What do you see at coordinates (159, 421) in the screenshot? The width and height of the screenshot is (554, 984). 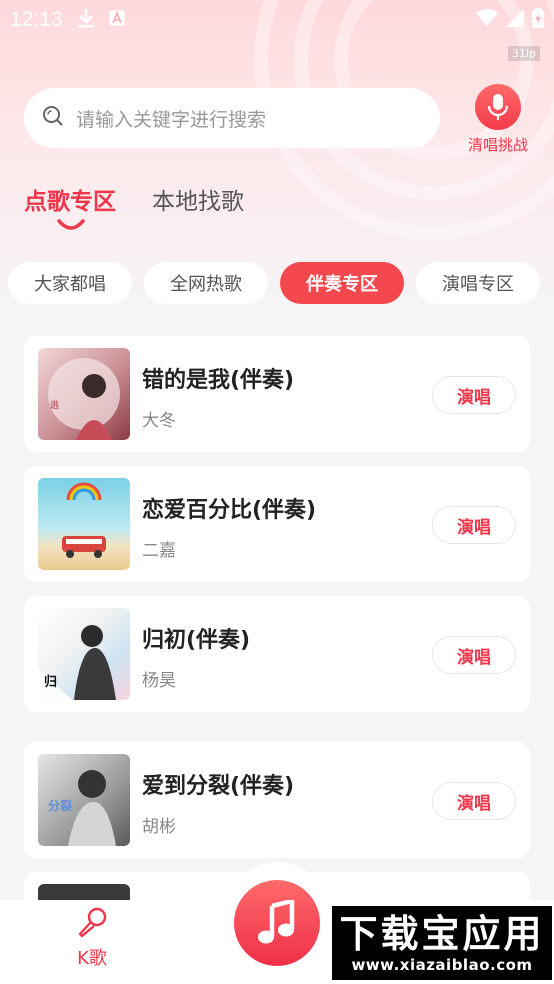 I see `song-artist: 大冬` at bounding box center [159, 421].